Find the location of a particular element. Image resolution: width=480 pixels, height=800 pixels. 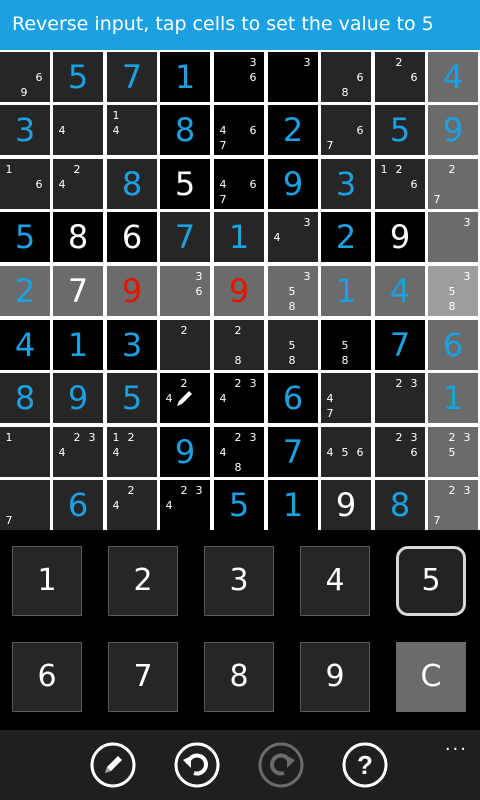

cell-r8-c6: 7 is located at coordinates (293, 452).